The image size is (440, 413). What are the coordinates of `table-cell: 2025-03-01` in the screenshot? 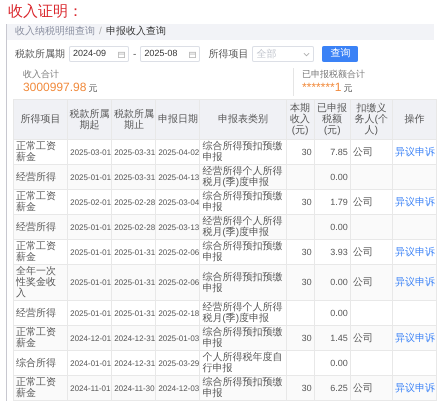 It's located at (91, 152).